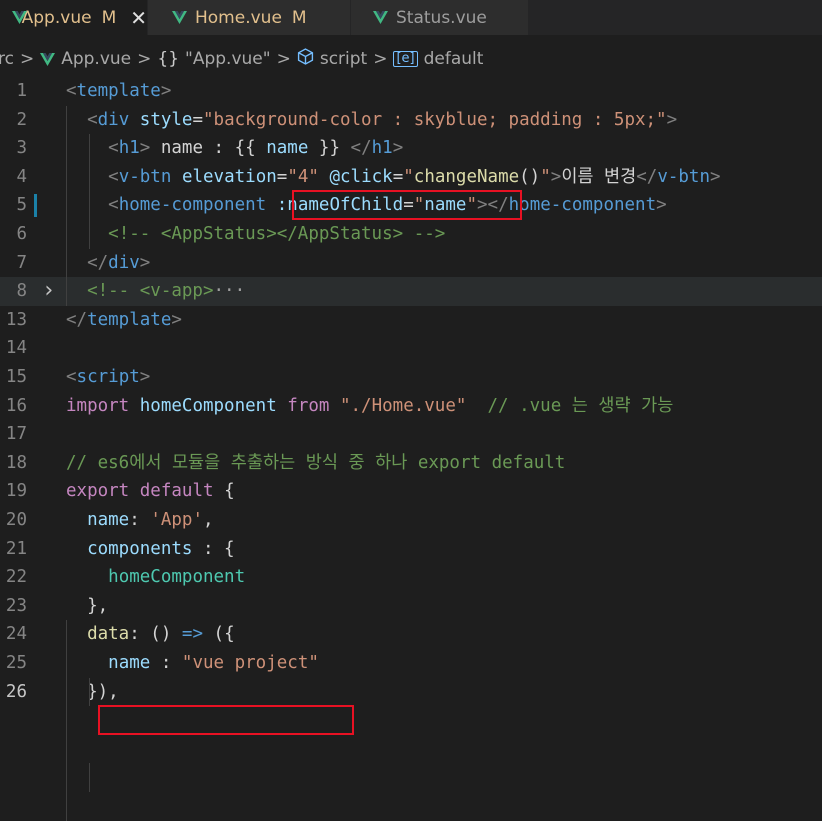 Image resolution: width=822 pixels, height=821 pixels. I want to click on code-line: 25 name : "vue project", so click(411, 663).